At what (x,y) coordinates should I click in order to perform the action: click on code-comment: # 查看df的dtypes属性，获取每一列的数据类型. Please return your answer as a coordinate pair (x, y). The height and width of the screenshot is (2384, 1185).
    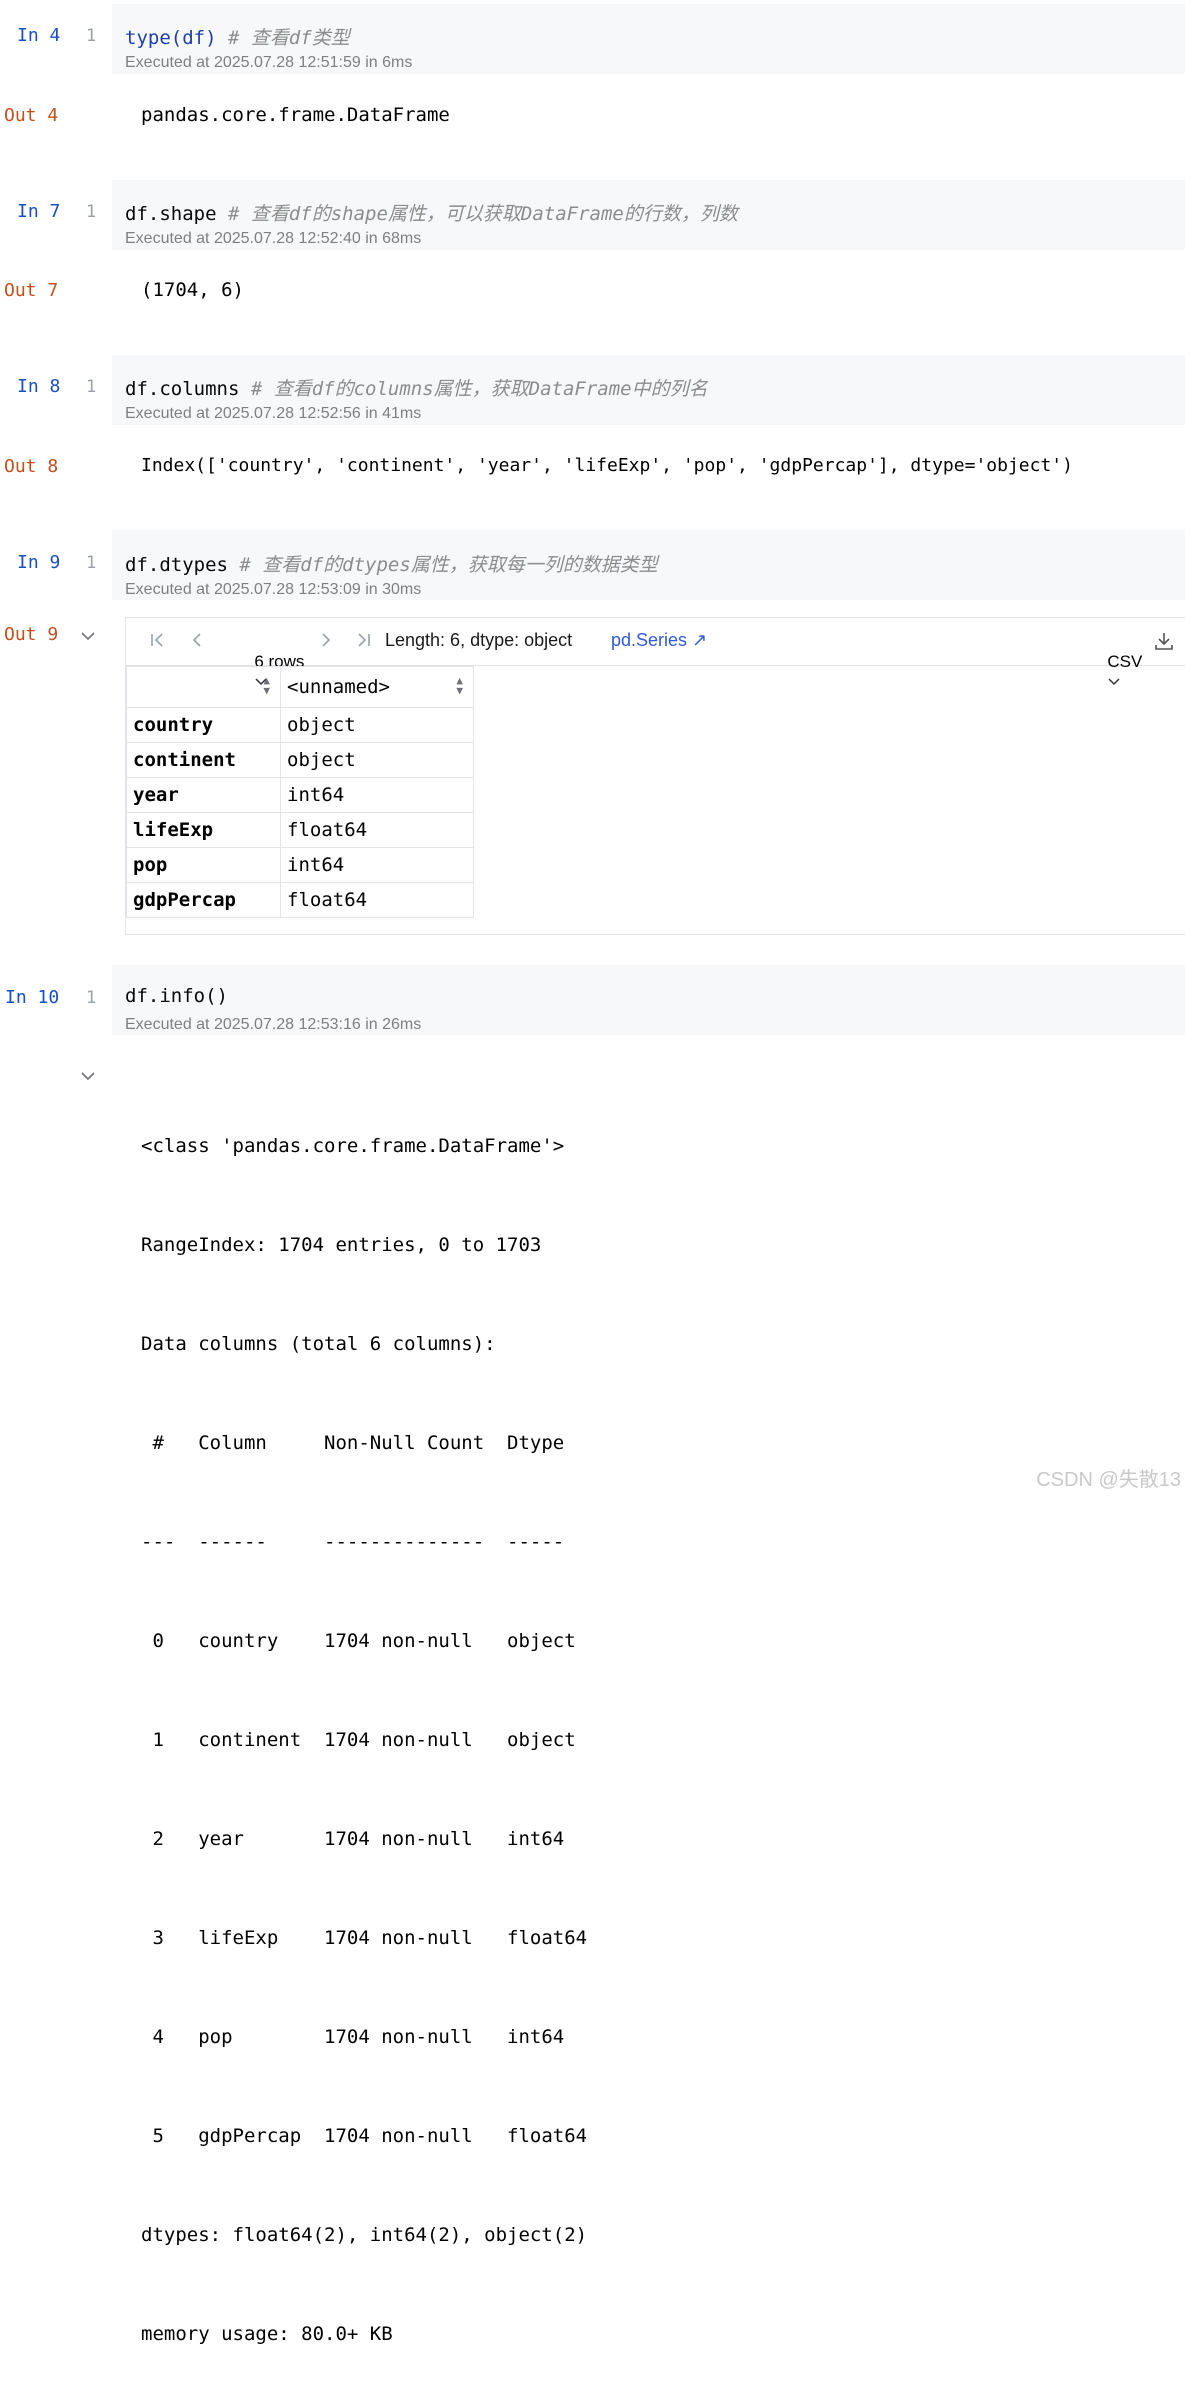
    Looking at the image, I should click on (448, 565).